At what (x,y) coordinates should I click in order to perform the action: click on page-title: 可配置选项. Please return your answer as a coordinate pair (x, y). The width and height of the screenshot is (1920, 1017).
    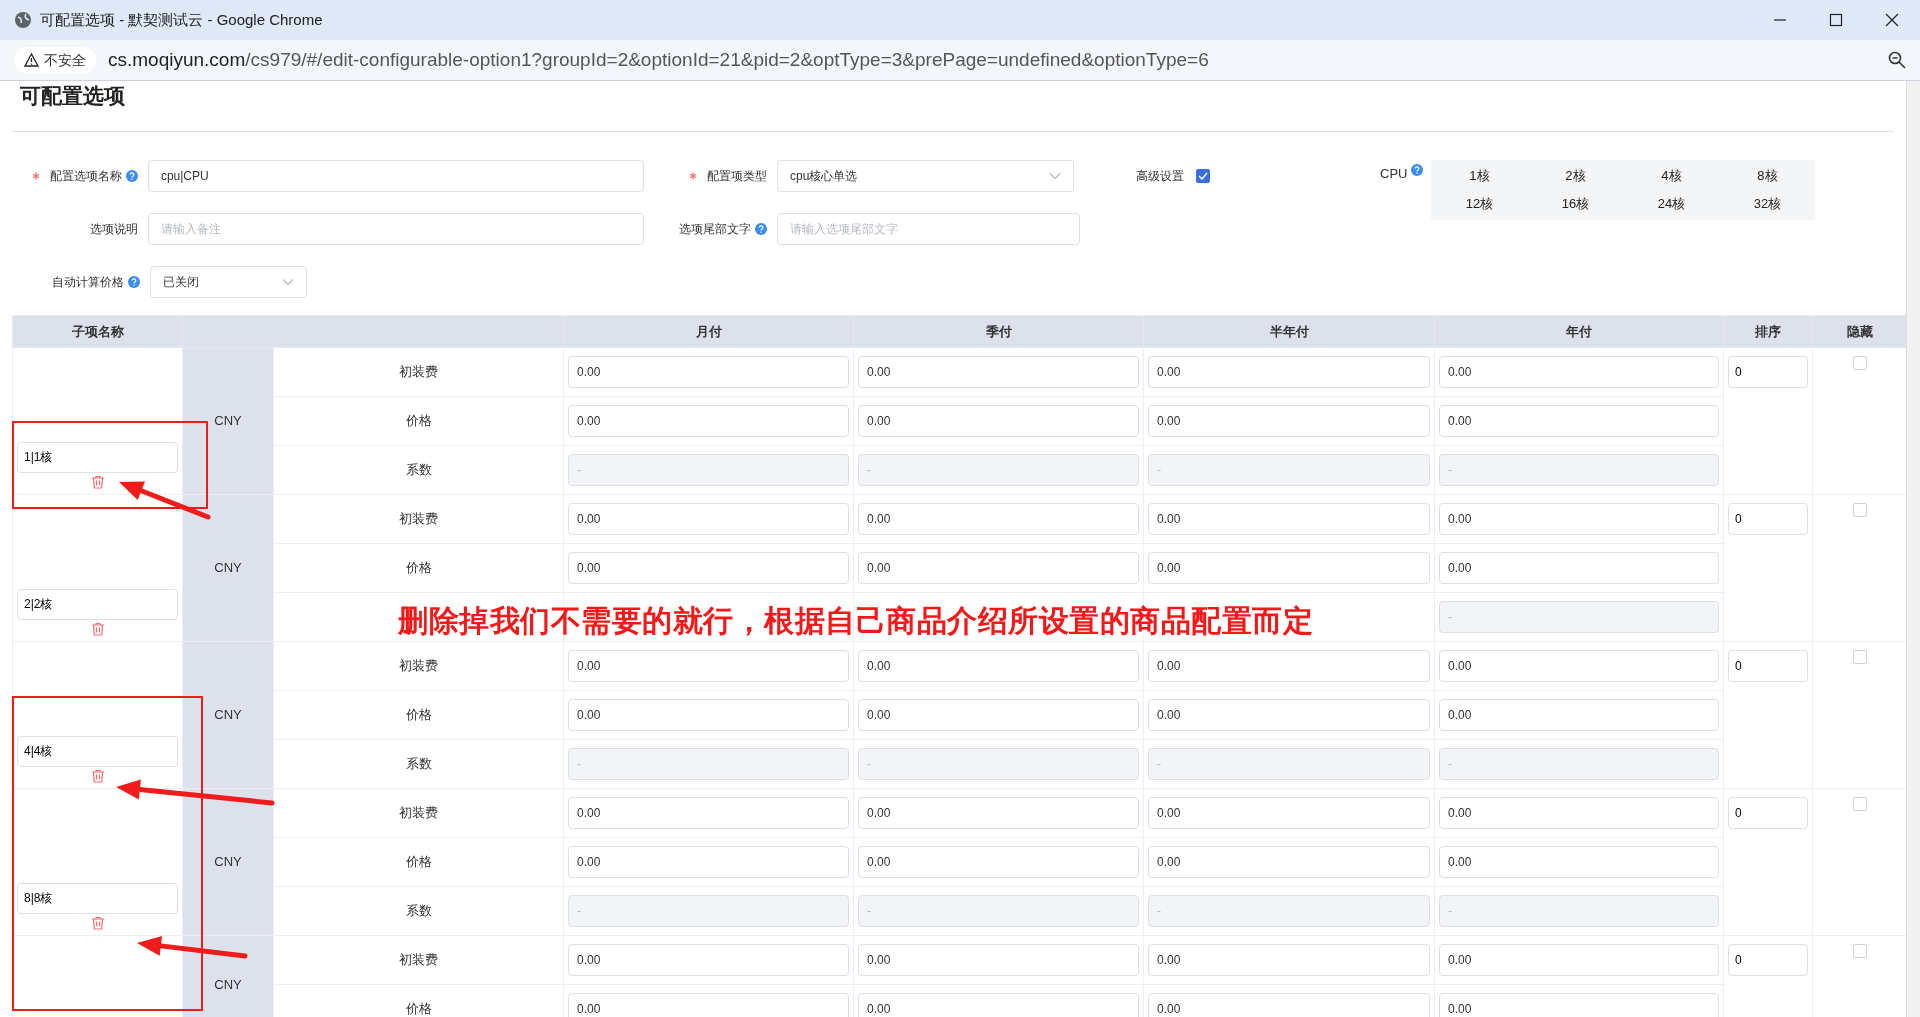
    Looking at the image, I should click on (953, 106).